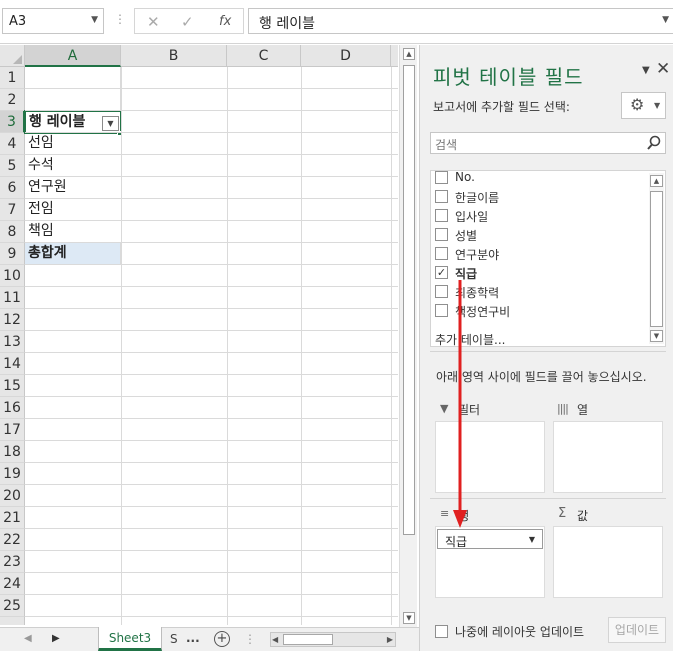 This screenshot has width=673, height=651. Describe the element at coordinates (483, 312) in the screenshot. I see `field-label: 책정연구비` at that location.